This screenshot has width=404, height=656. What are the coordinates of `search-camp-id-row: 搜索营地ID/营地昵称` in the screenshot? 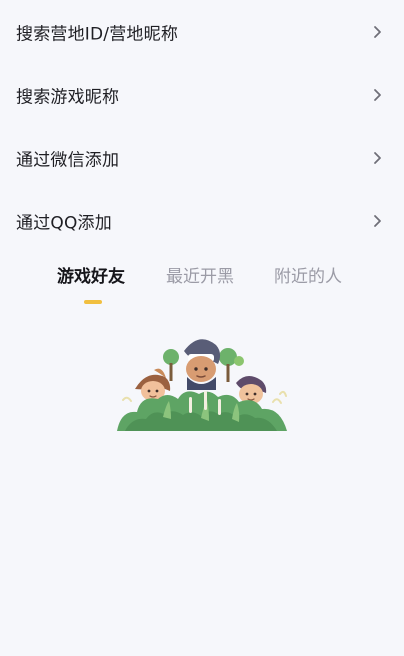 It's located at (202, 31).